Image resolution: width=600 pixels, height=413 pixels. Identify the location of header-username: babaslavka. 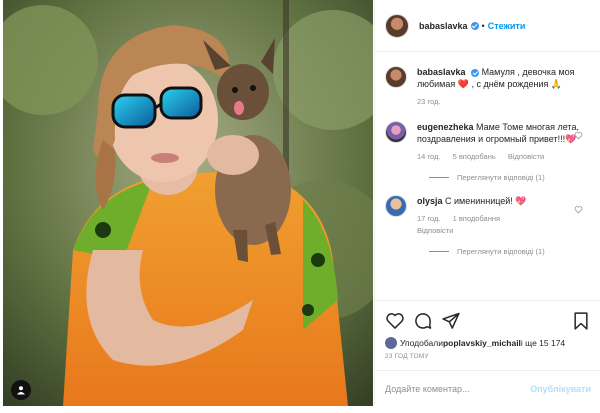
(443, 26).